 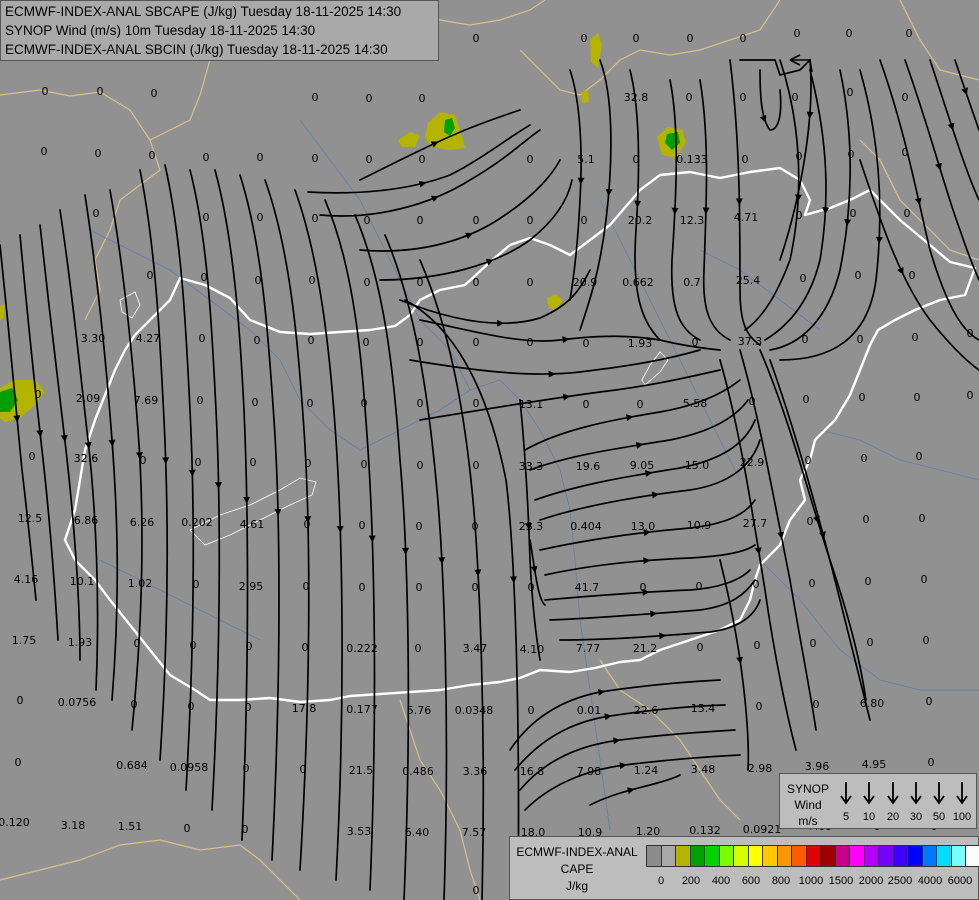 I want to click on cape-value: 9.05, so click(x=642, y=465).